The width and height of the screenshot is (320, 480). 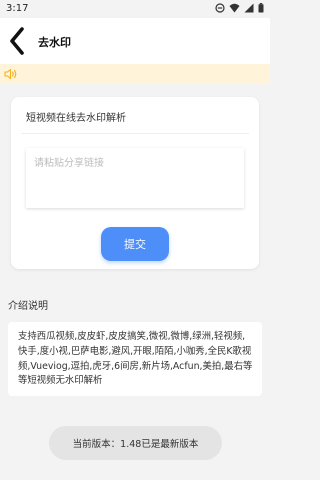 I want to click on status-bar: 3:17, so click(x=135, y=9).